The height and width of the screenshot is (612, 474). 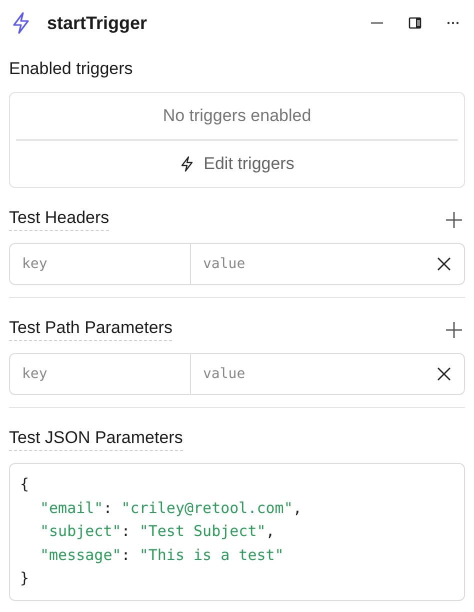 I want to click on section-heading: Test Path Parameters, so click(x=90, y=329).